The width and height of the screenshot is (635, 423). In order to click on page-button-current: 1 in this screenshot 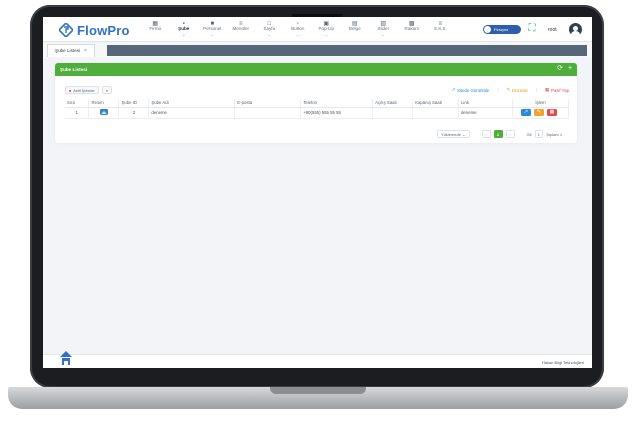, I will do `click(498, 134)`.